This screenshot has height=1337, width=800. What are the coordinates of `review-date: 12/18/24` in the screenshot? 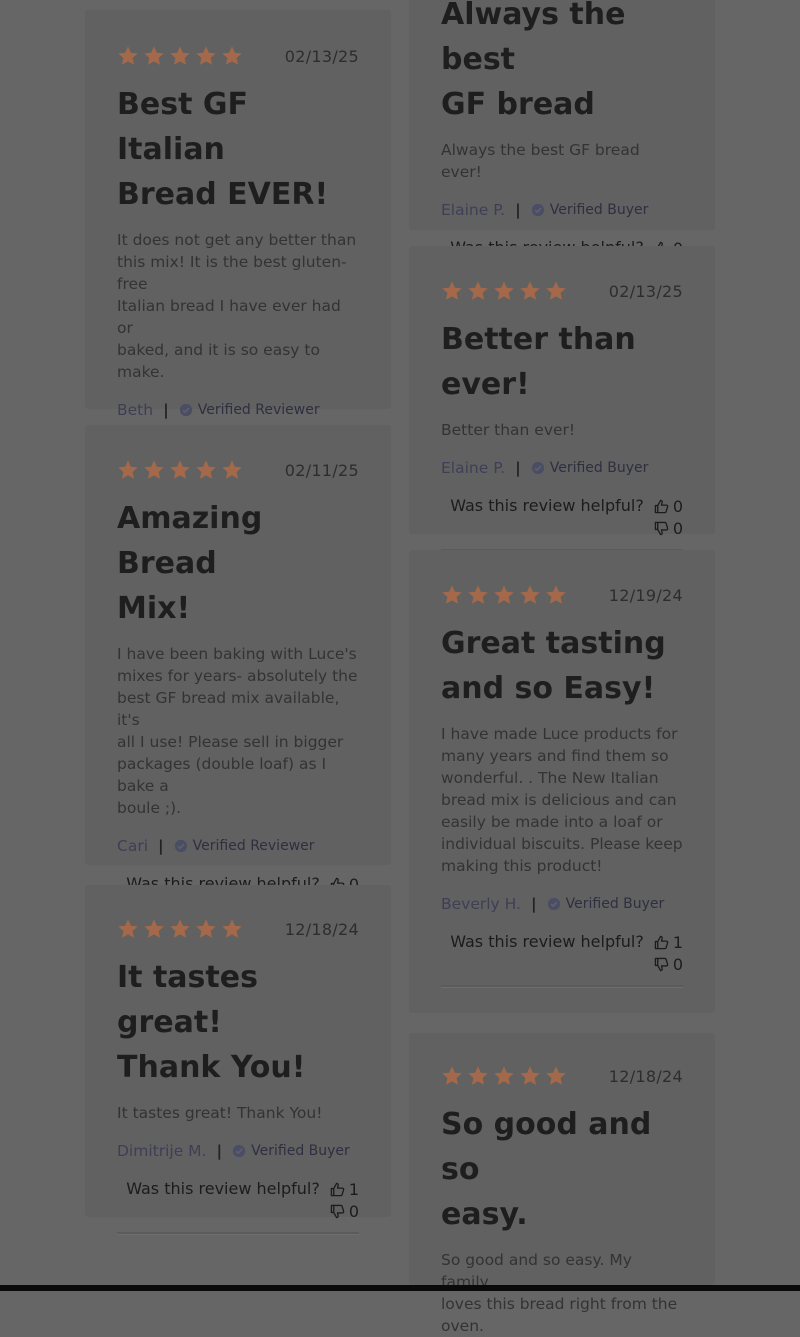 It's located at (645, 1076).